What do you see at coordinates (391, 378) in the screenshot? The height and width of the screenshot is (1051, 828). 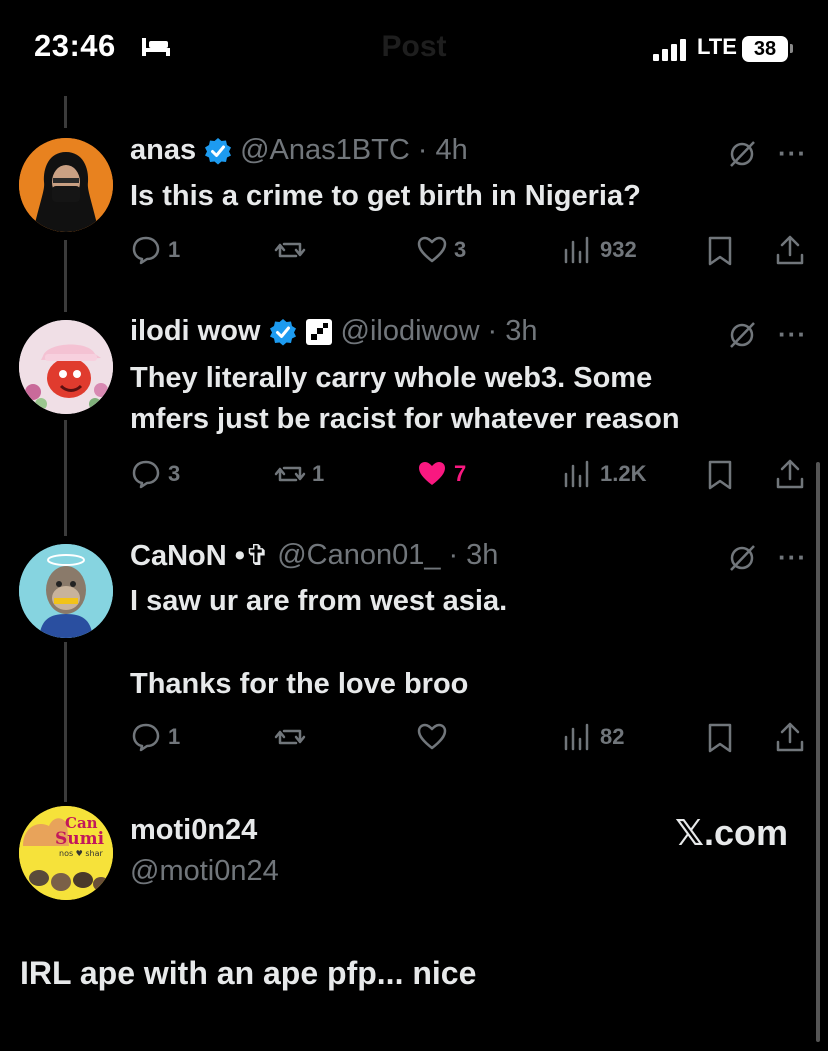 I see `tweet-text-line: They literally carry whole web3. Some` at bounding box center [391, 378].